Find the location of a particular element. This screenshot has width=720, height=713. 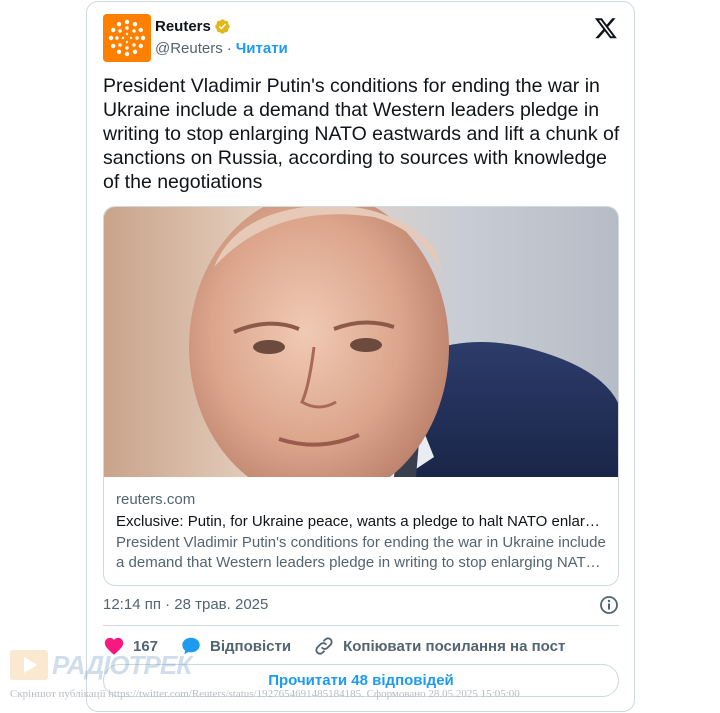

like-button: 167 is located at coordinates (130, 646).